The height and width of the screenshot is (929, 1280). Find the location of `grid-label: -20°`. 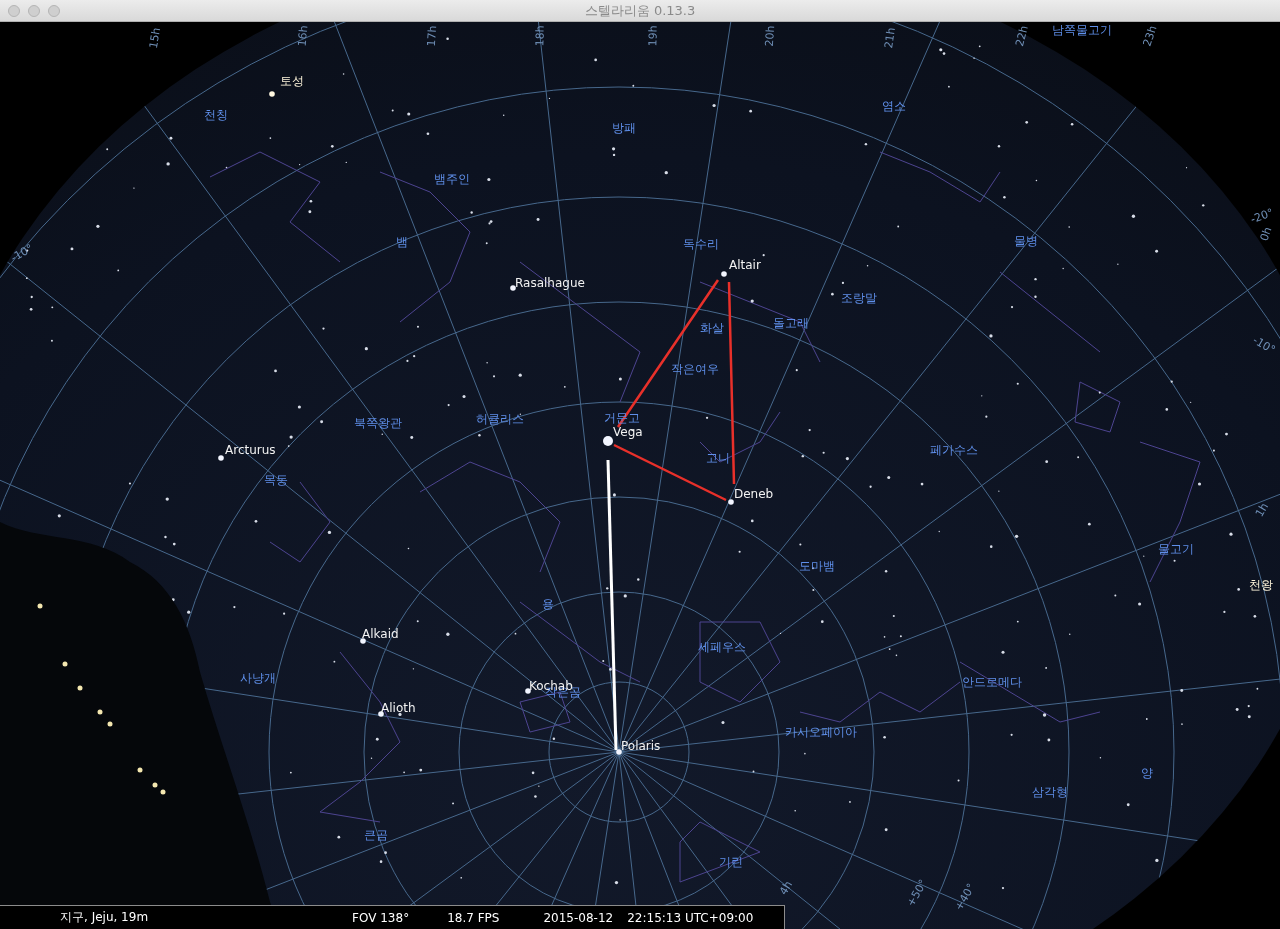

grid-label: -20° is located at coordinates (1262, 216).